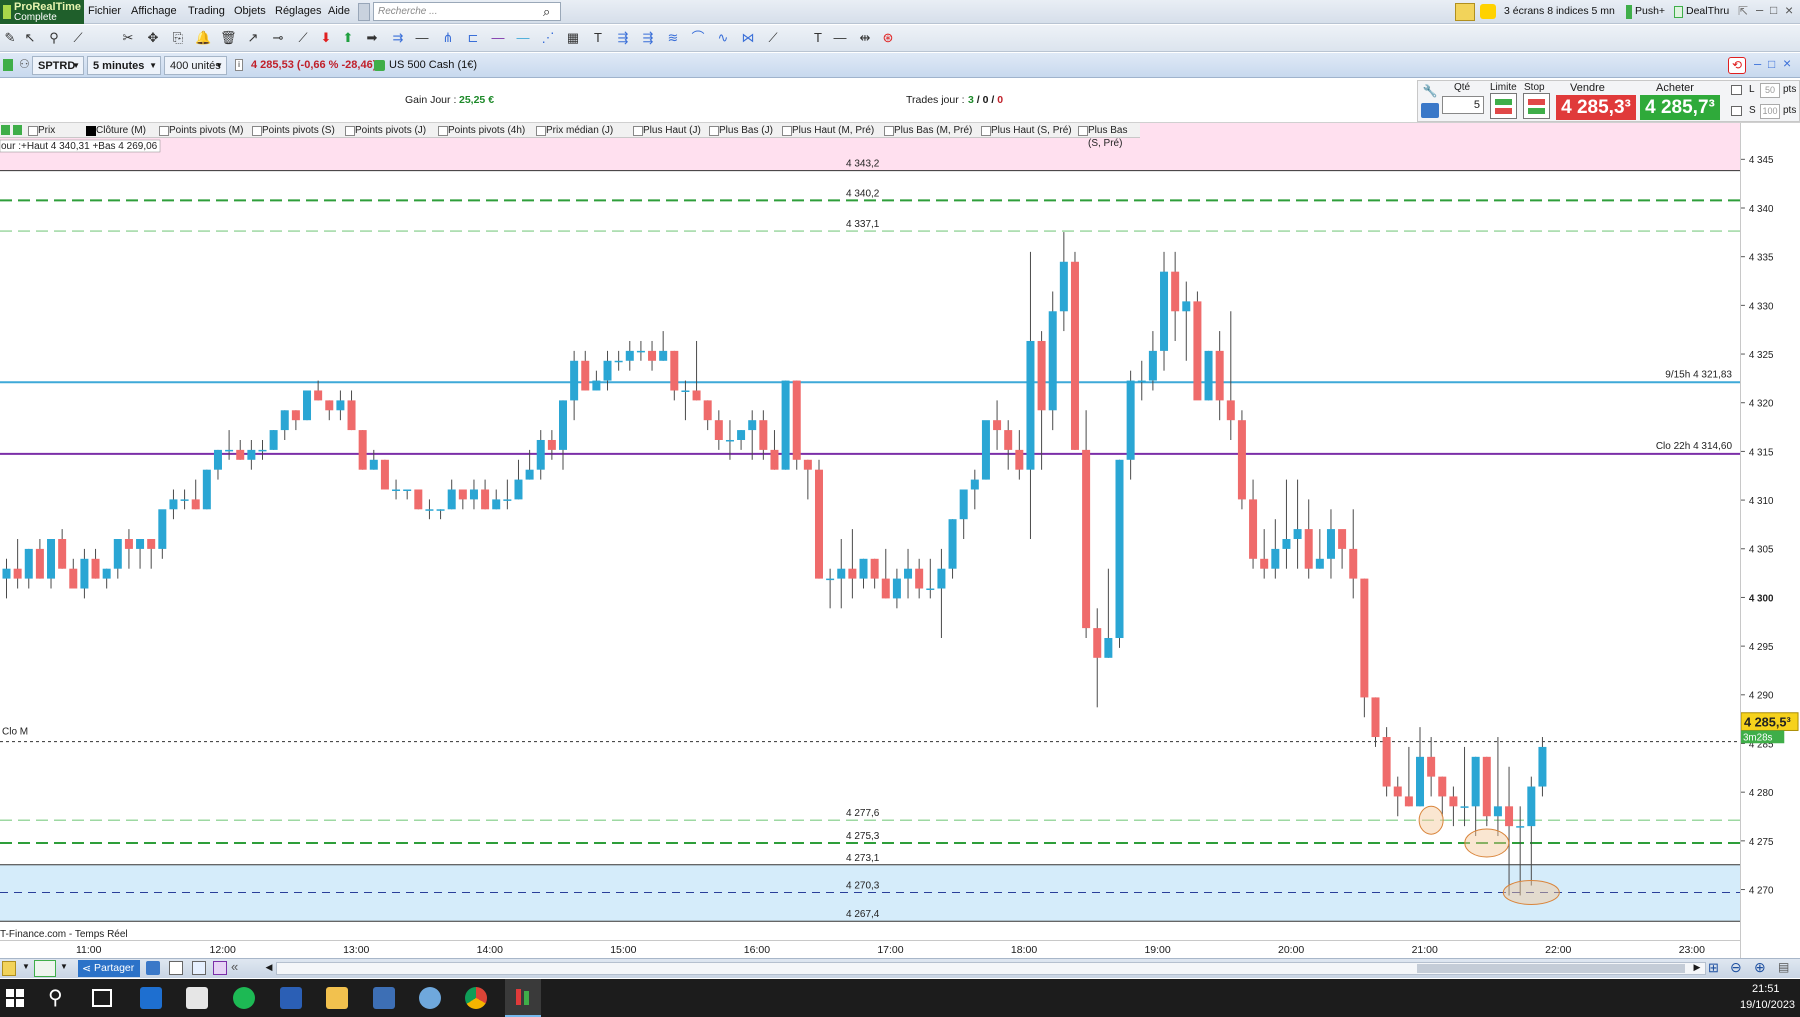 This screenshot has width=1800, height=1017. What do you see at coordinates (1503, 106) in the screenshot?
I see `limit-order-button` at bounding box center [1503, 106].